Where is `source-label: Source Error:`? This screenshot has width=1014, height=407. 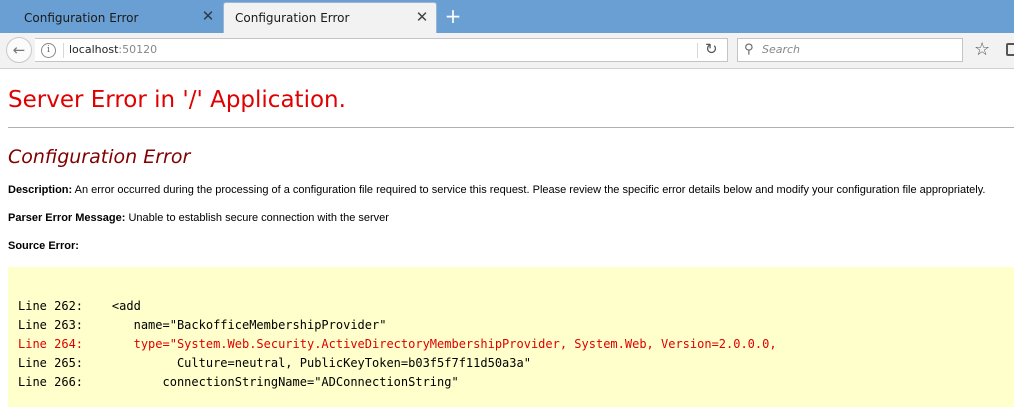
source-label: Source Error: is located at coordinates (43, 246).